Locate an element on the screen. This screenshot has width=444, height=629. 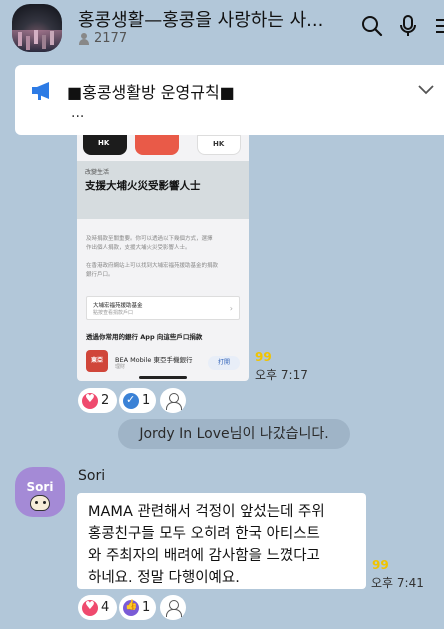
bank-logo: 東亞 is located at coordinates (97, 361).